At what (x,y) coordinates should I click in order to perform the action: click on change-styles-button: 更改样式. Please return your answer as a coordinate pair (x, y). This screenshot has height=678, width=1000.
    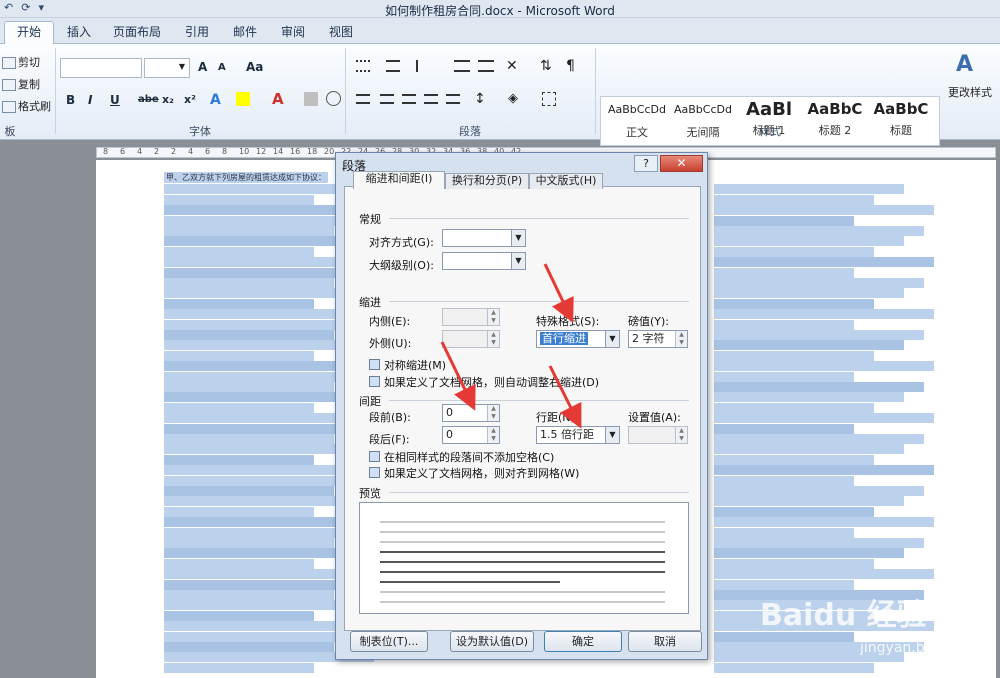
    Looking at the image, I should click on (970, 92).